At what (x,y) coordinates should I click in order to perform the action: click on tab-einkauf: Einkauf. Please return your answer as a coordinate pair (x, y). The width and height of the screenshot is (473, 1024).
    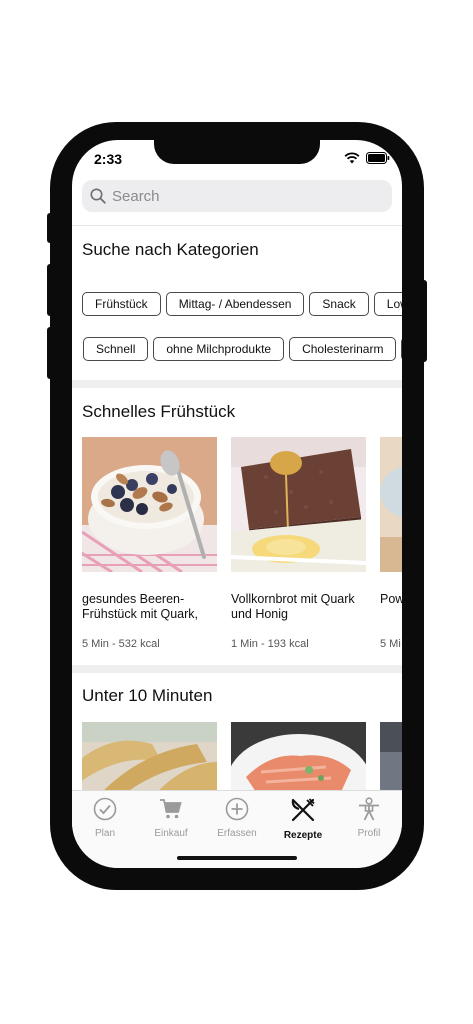
    Looking at the image, I should click on (171, 818).